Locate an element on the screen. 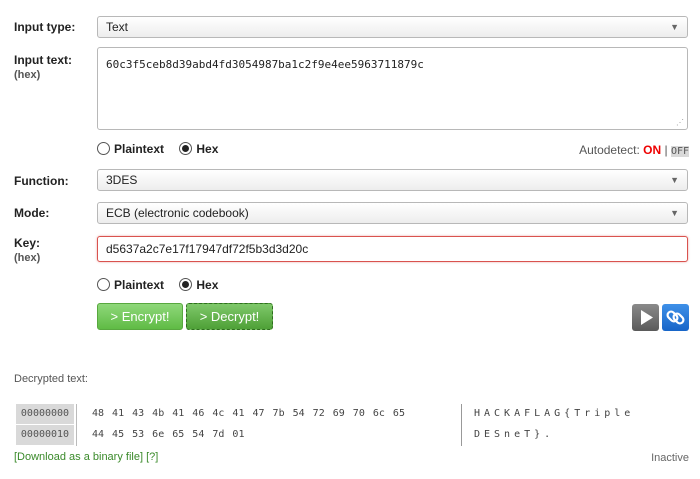 Image resolution: width=700 pixels, height=479 pixels. offset-cell: 00000000 is located at coordinates (45, 414).